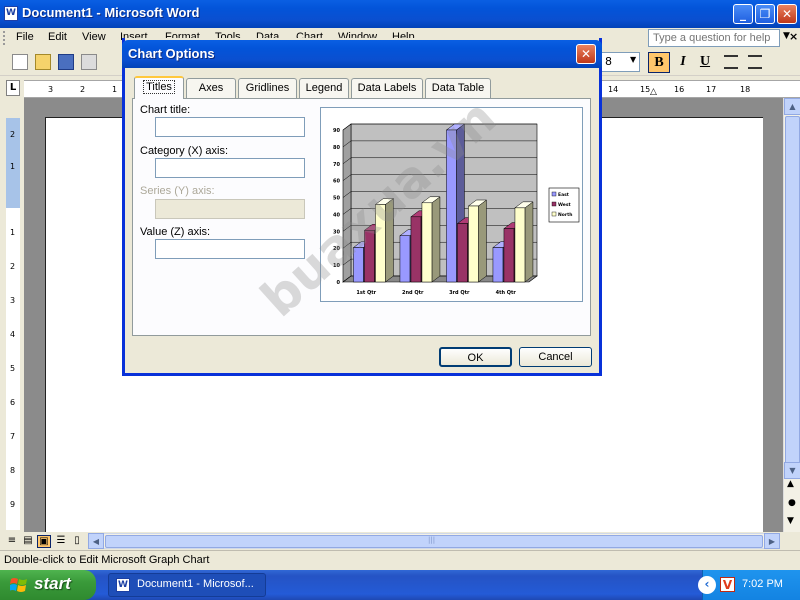 Image resolution: width=800 pixels, height=600 pixels. What do you see at coordinates (13, 436) in the screenshot?
I see `ruler-number: 7` at bounding box center [13, 436].